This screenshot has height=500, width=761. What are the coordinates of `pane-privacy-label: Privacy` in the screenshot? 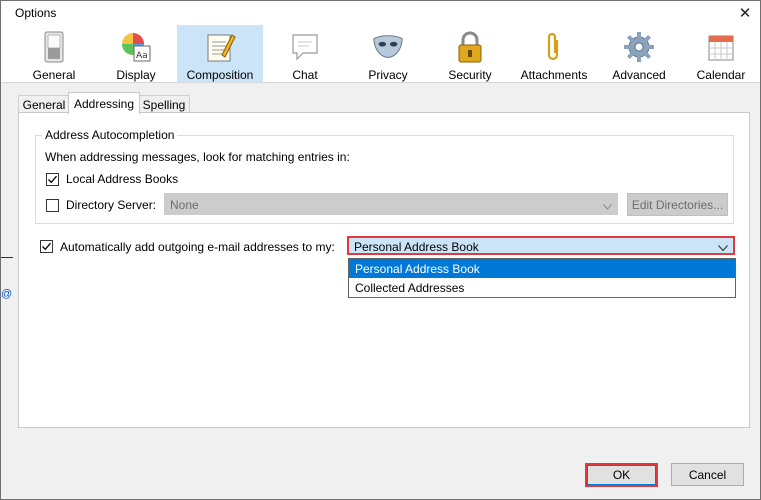 It's located at (388, 75).